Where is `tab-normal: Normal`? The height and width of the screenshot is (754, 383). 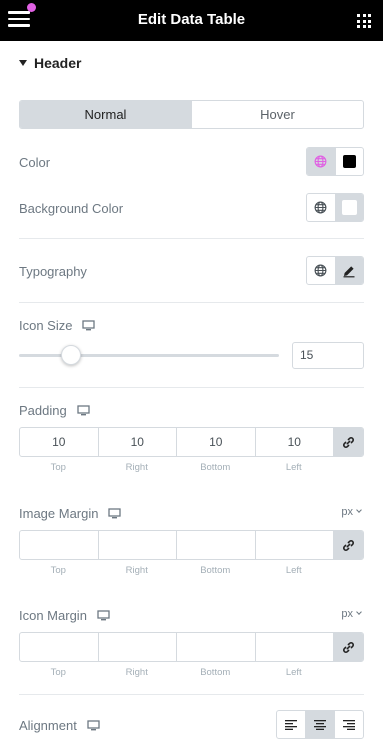 tab-normal: Normal is located at coordinates (106, 114).